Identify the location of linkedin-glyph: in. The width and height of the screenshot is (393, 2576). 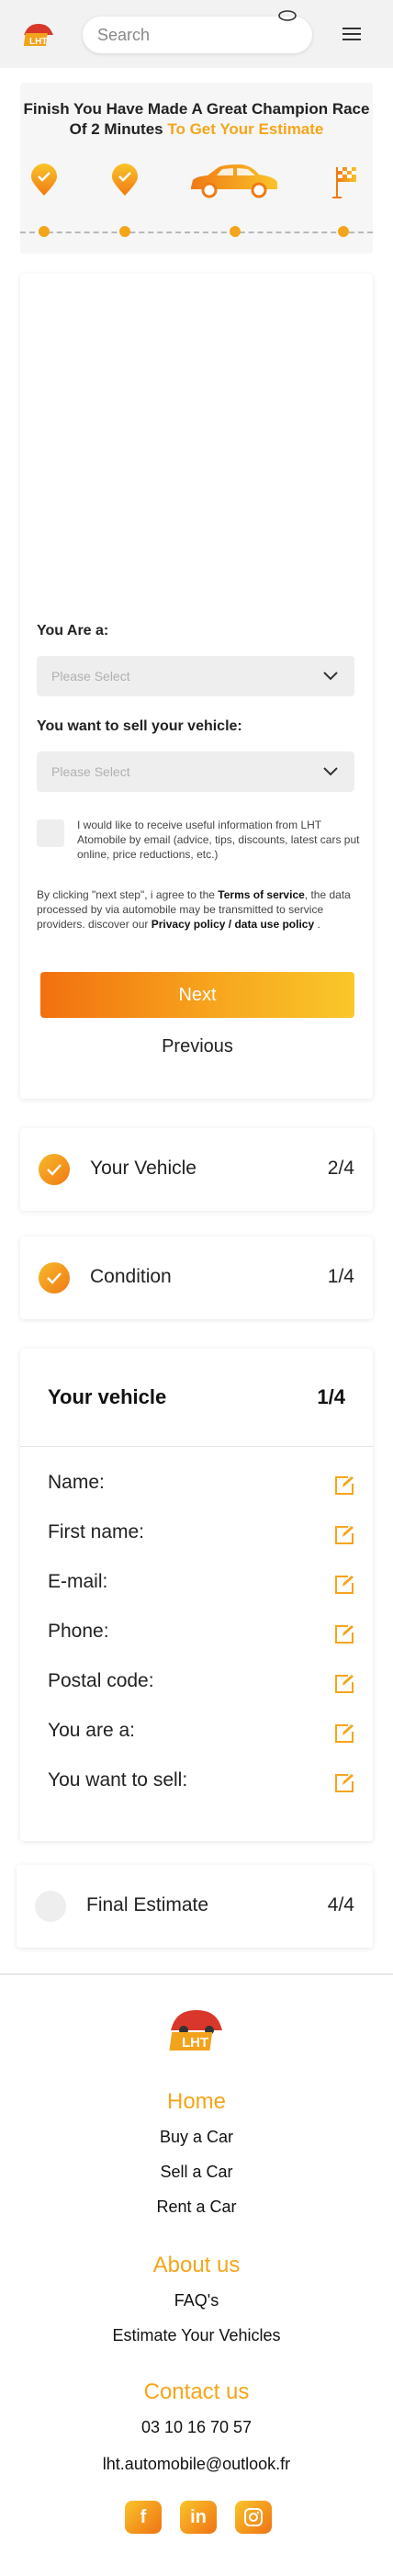
(198, 2516).